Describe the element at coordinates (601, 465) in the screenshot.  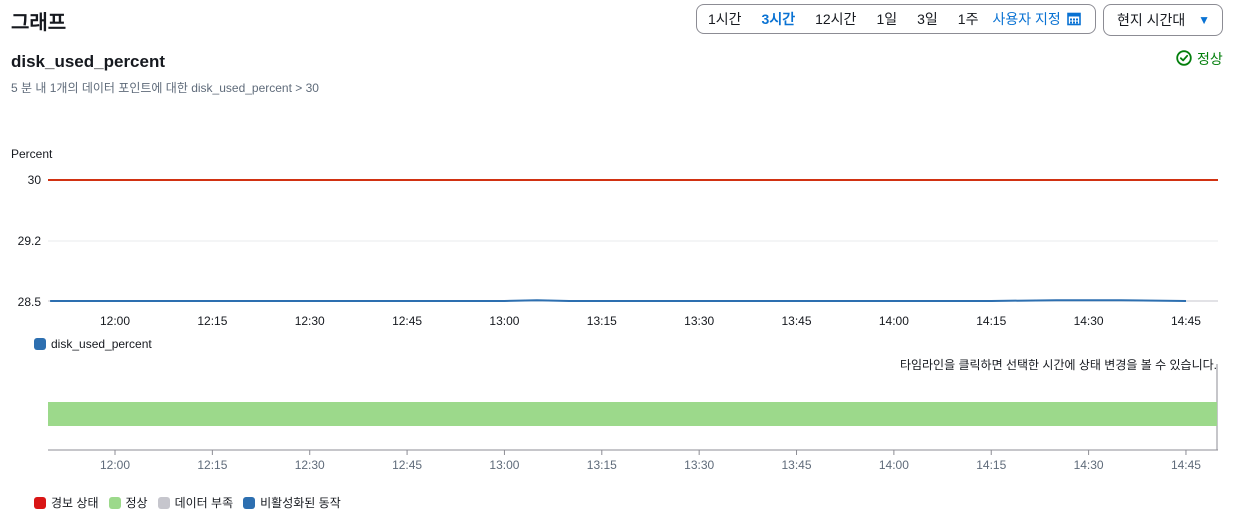
I see `timeline-tick-label: 13:15` at that location.